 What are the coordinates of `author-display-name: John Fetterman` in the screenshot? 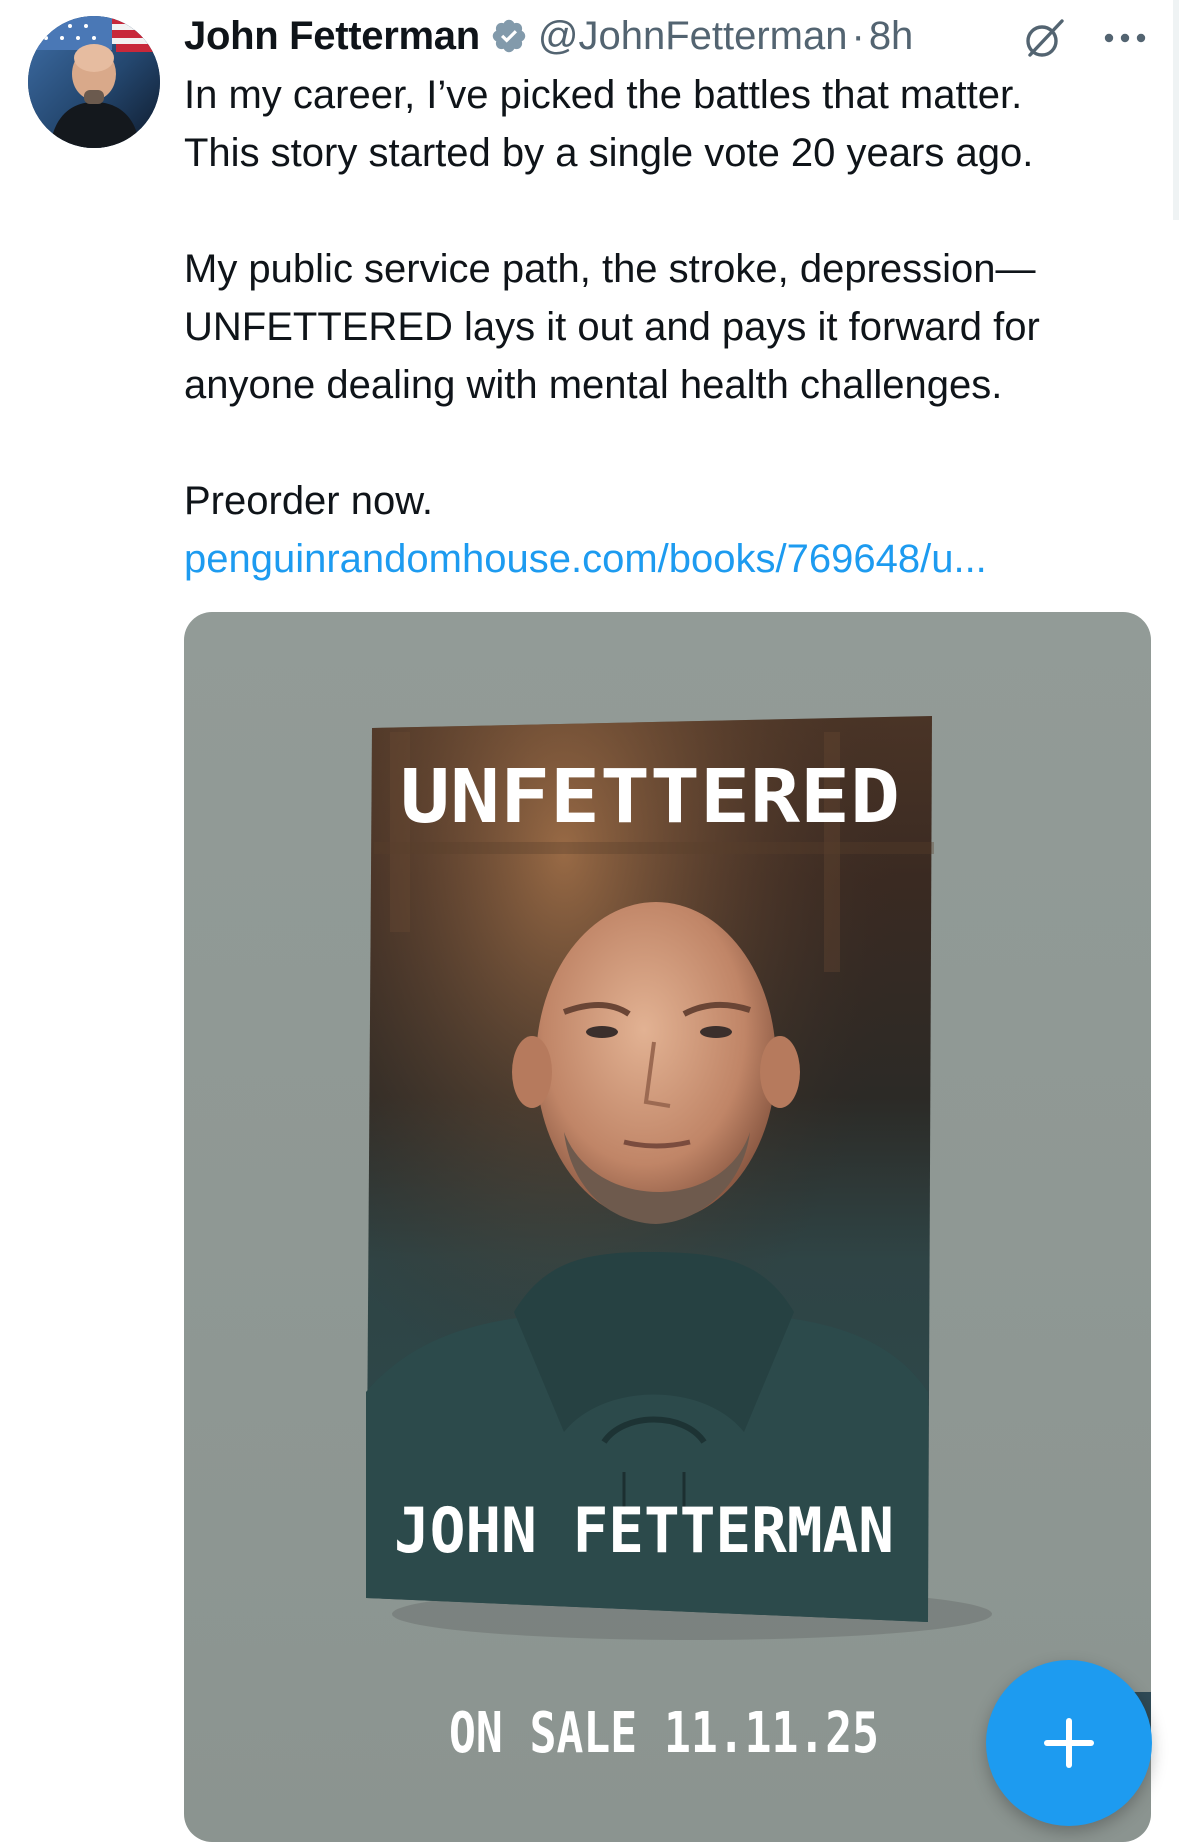 It's located at (332, 36).